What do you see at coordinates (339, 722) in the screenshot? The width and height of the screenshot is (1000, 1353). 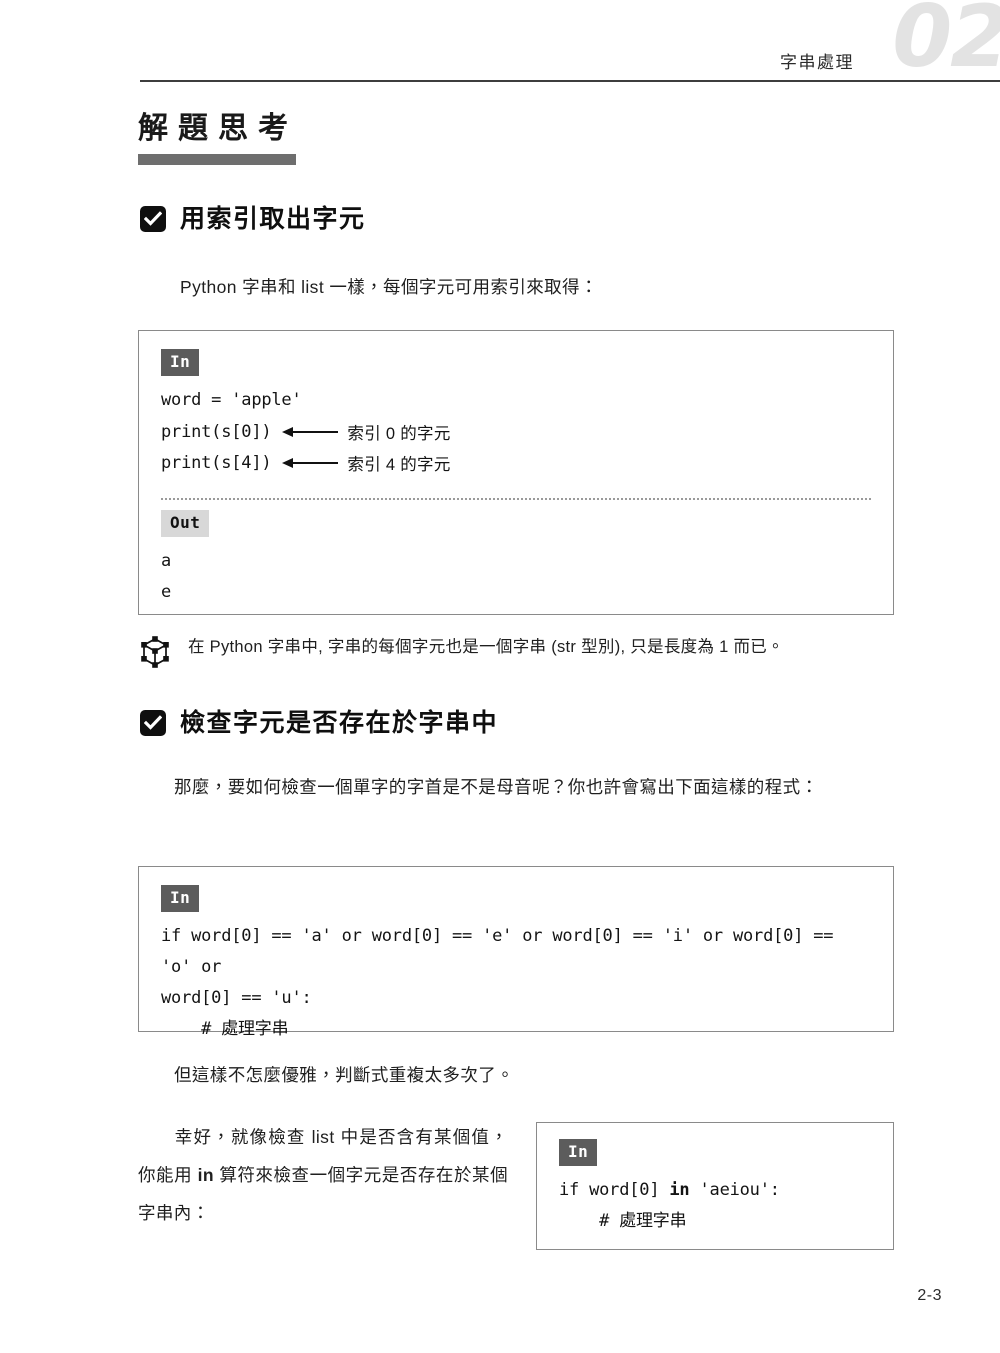 I see `subsection-label: 檢查字元是否存在於字串中` at bounding box center [339, 722].